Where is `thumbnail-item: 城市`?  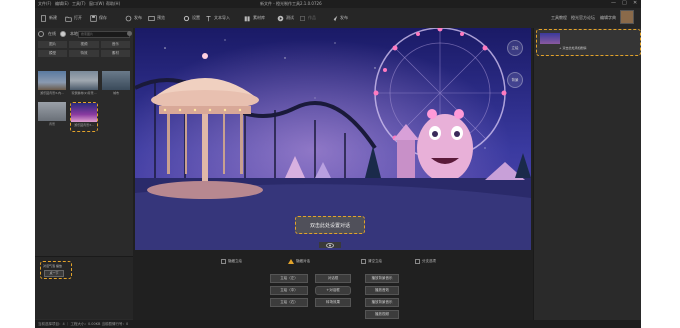
thumbnail-item: 城市 is located at coordinates (116, 85).